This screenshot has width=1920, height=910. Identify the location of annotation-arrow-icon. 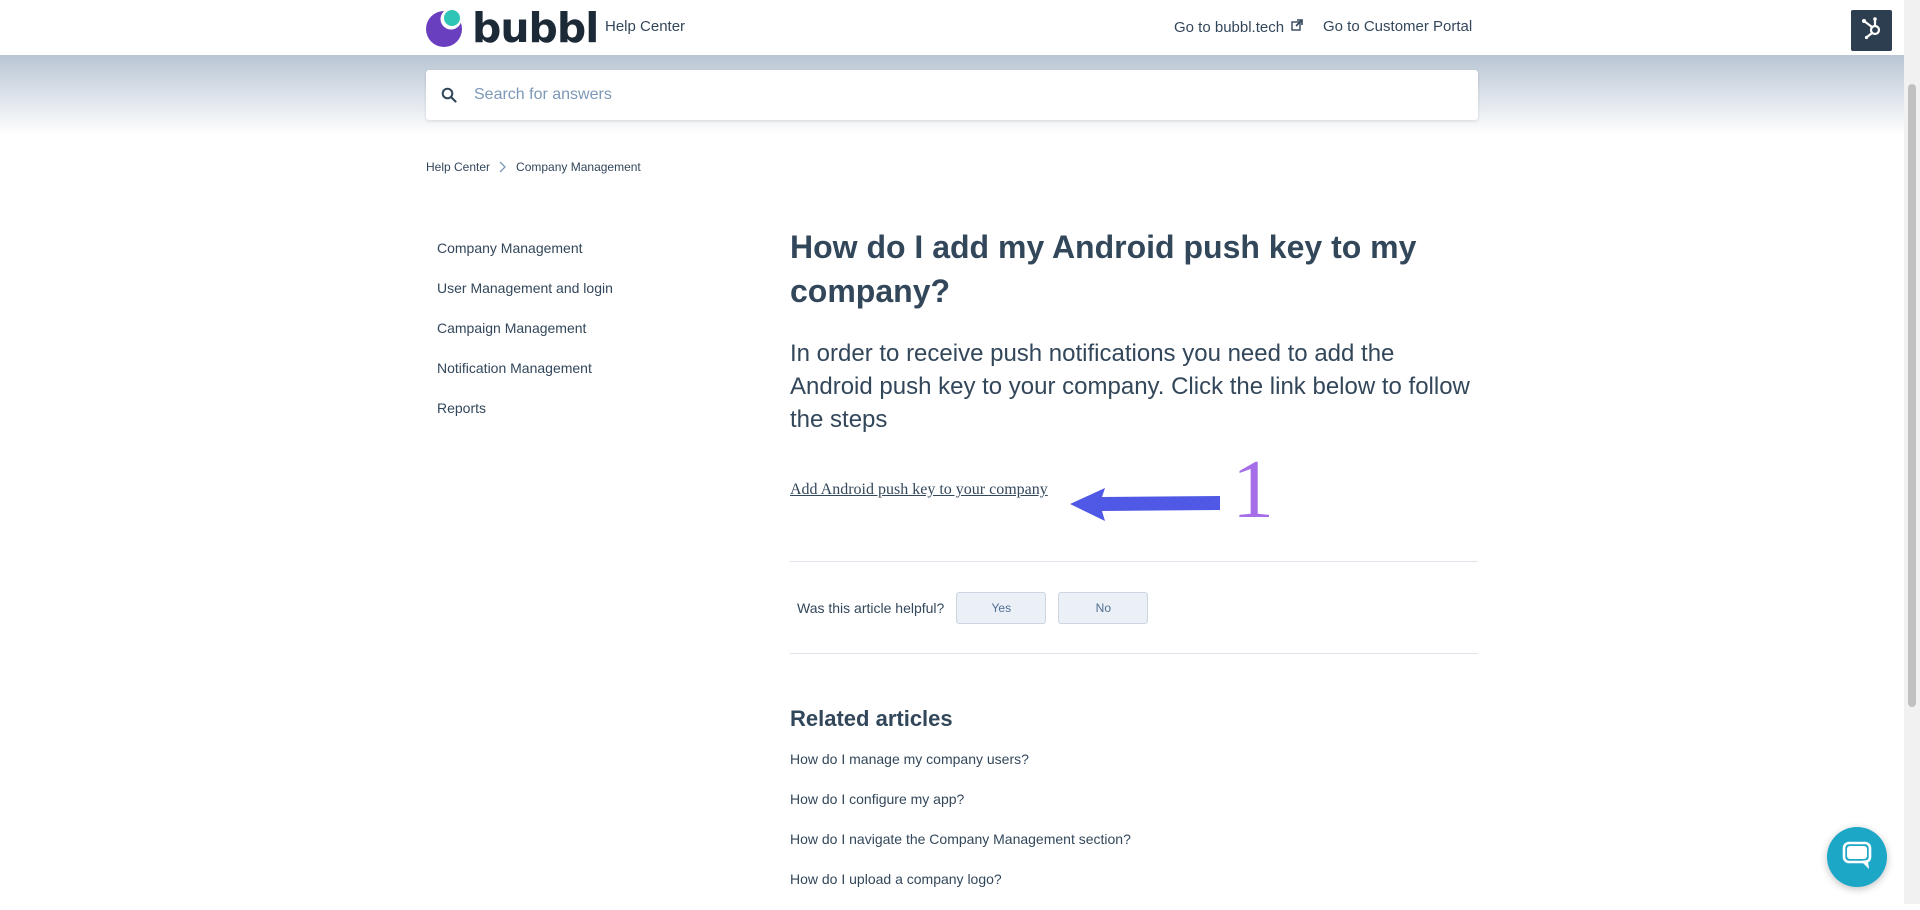
(1145, 505).